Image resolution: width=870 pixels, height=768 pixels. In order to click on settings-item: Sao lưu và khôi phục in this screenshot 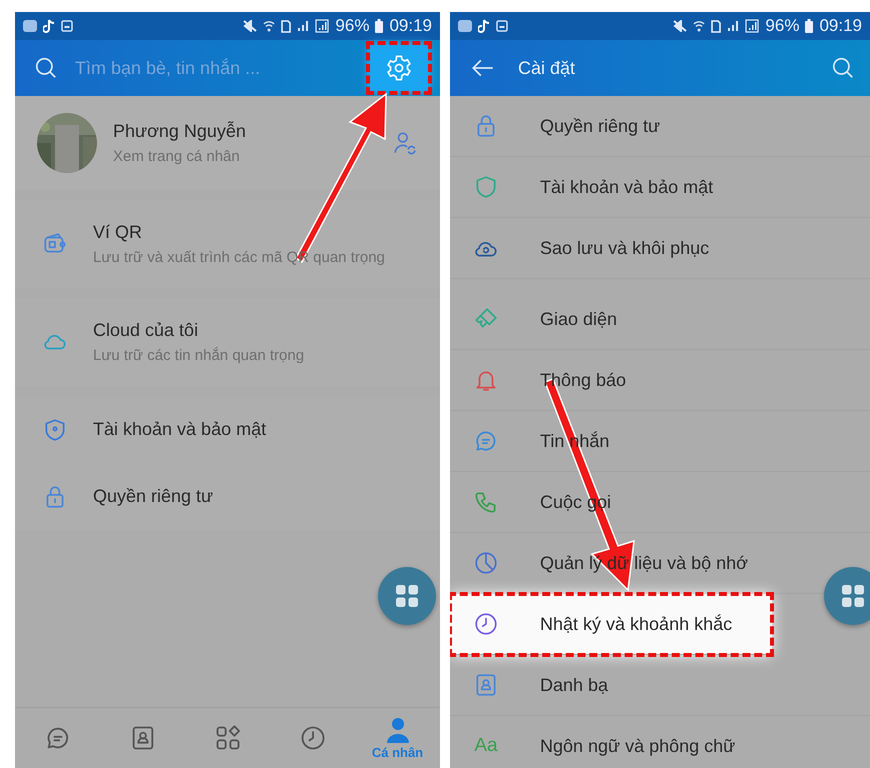, I will do `click(660, 248)`.